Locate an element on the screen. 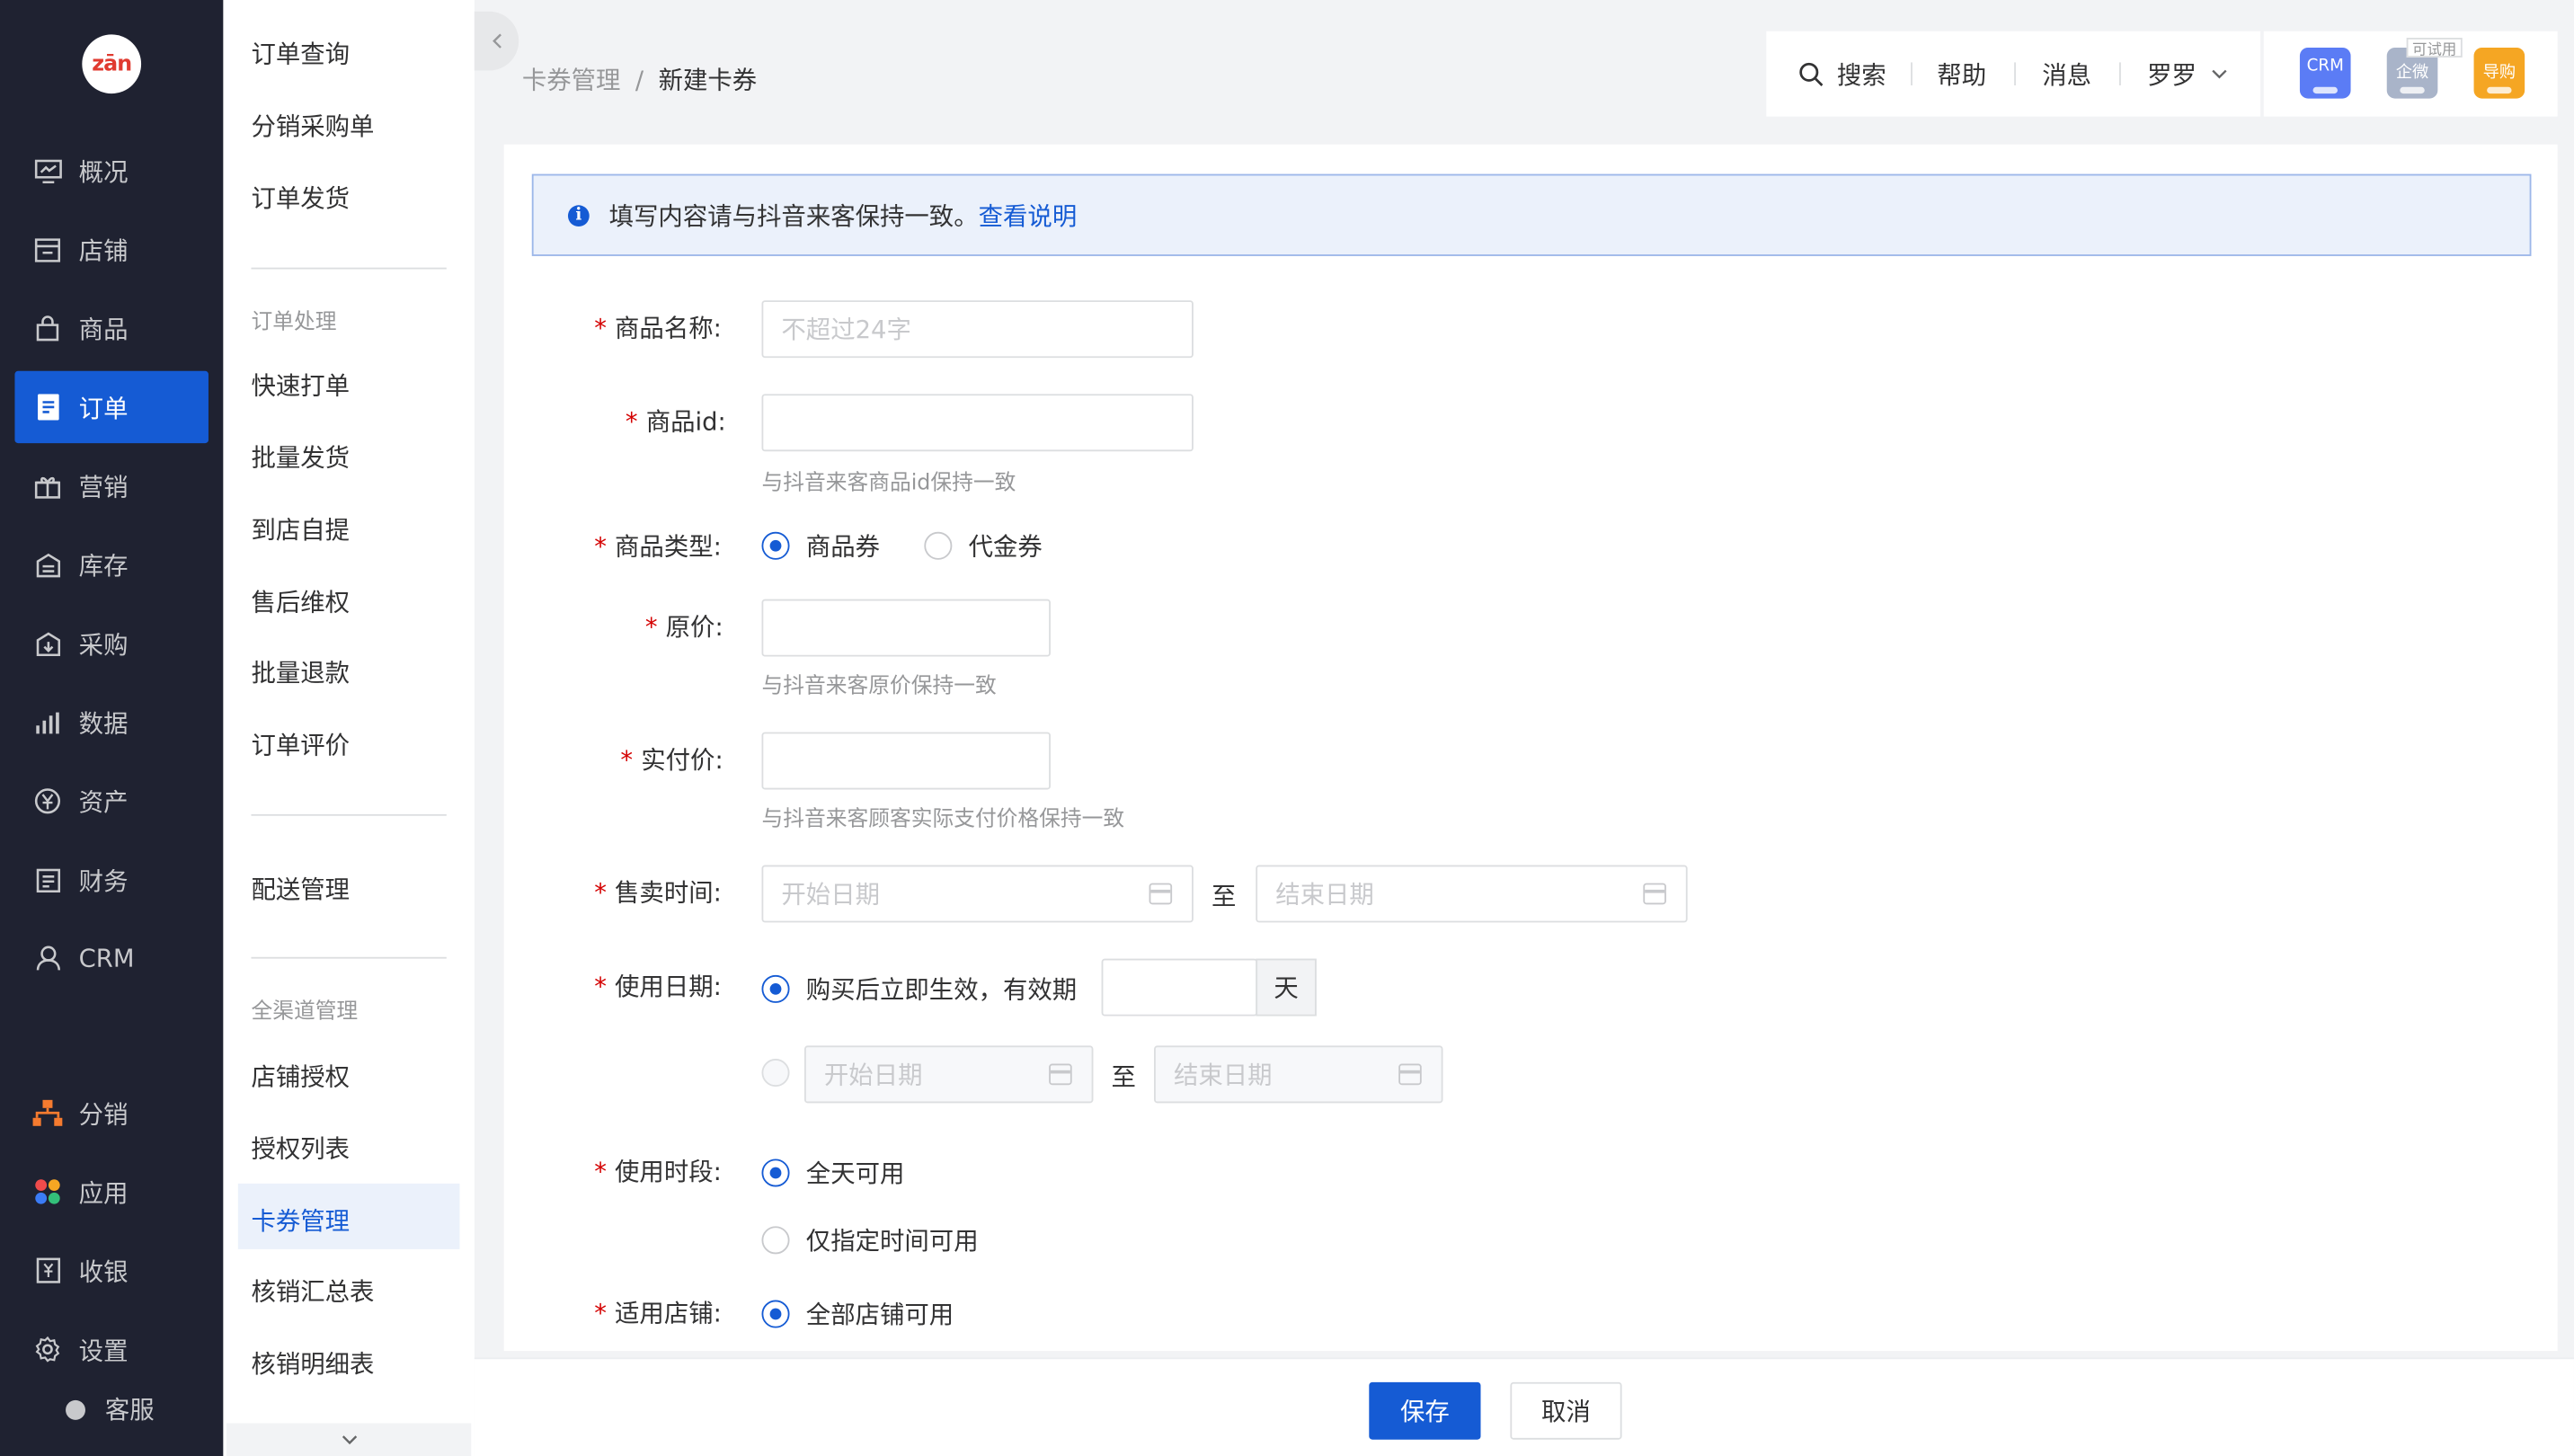  sub-item-order-shipping: 订单发货 is located at coordinates (300, 198).